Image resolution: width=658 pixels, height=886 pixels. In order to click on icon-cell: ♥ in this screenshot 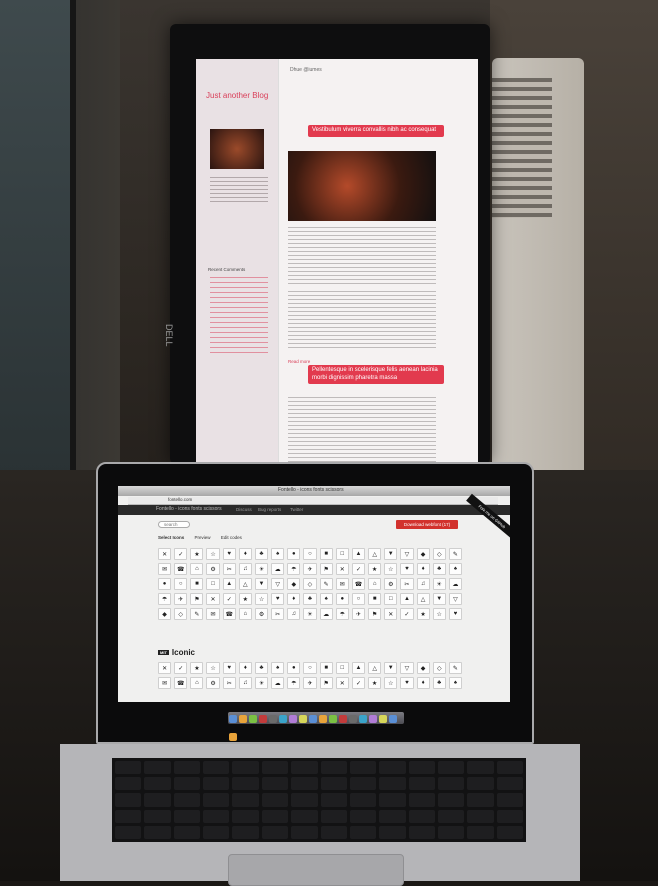, I will do `click(407, 569)`.